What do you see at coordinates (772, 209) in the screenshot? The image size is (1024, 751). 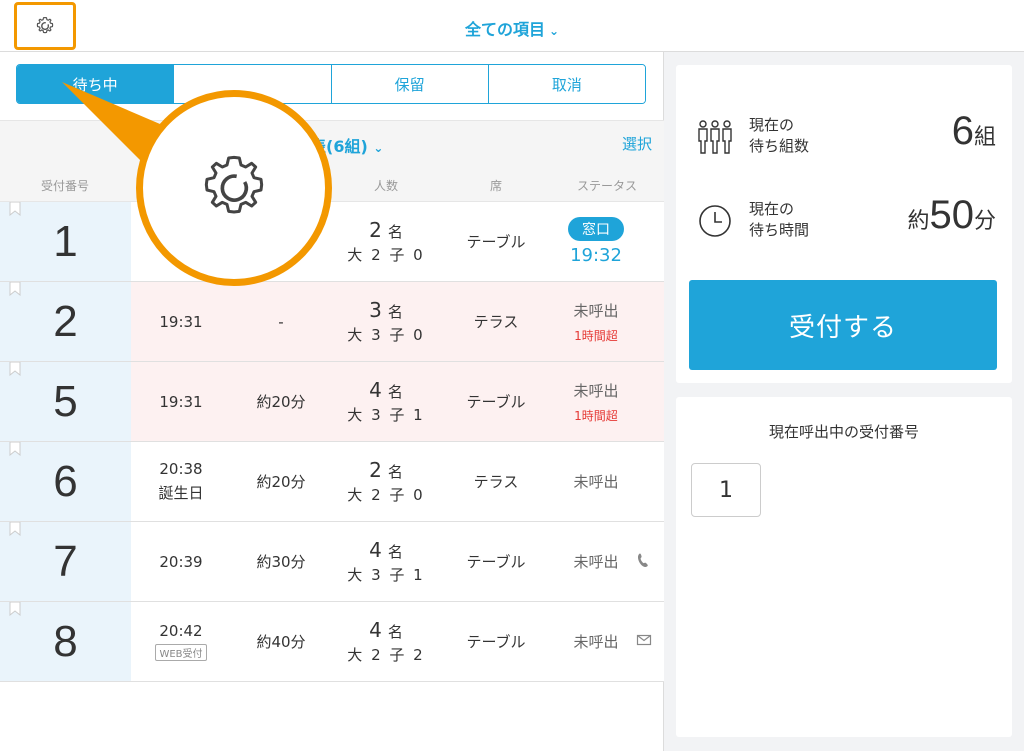 I see `time-label-line1: 現在の` at bounding box center [772, 209].